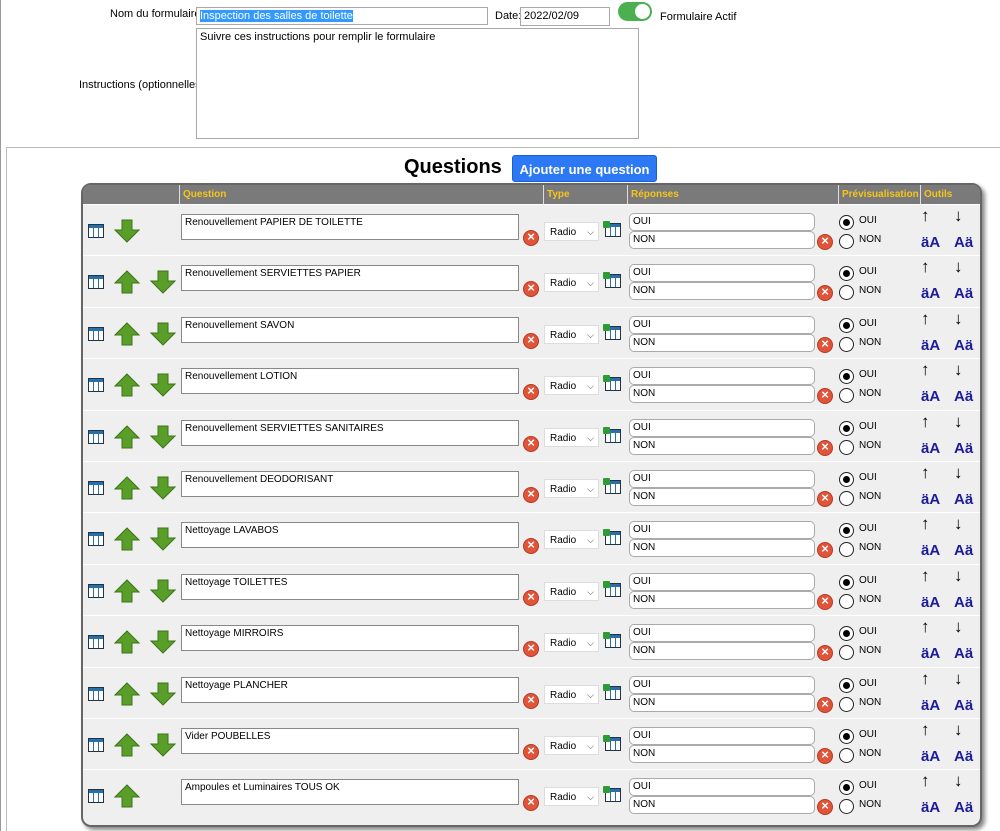  Describe the element at coordinates (565, 16) in the screenshot. I see `date-input: 2022/02/09` at that location.